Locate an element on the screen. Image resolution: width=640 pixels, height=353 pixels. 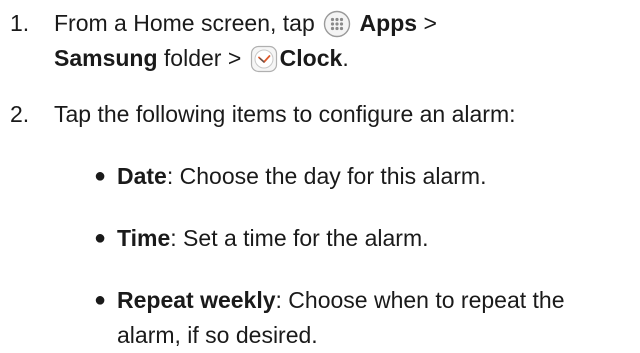
bullet-description: : Choose the day for this alarm. is located at coordinates (326, 176).